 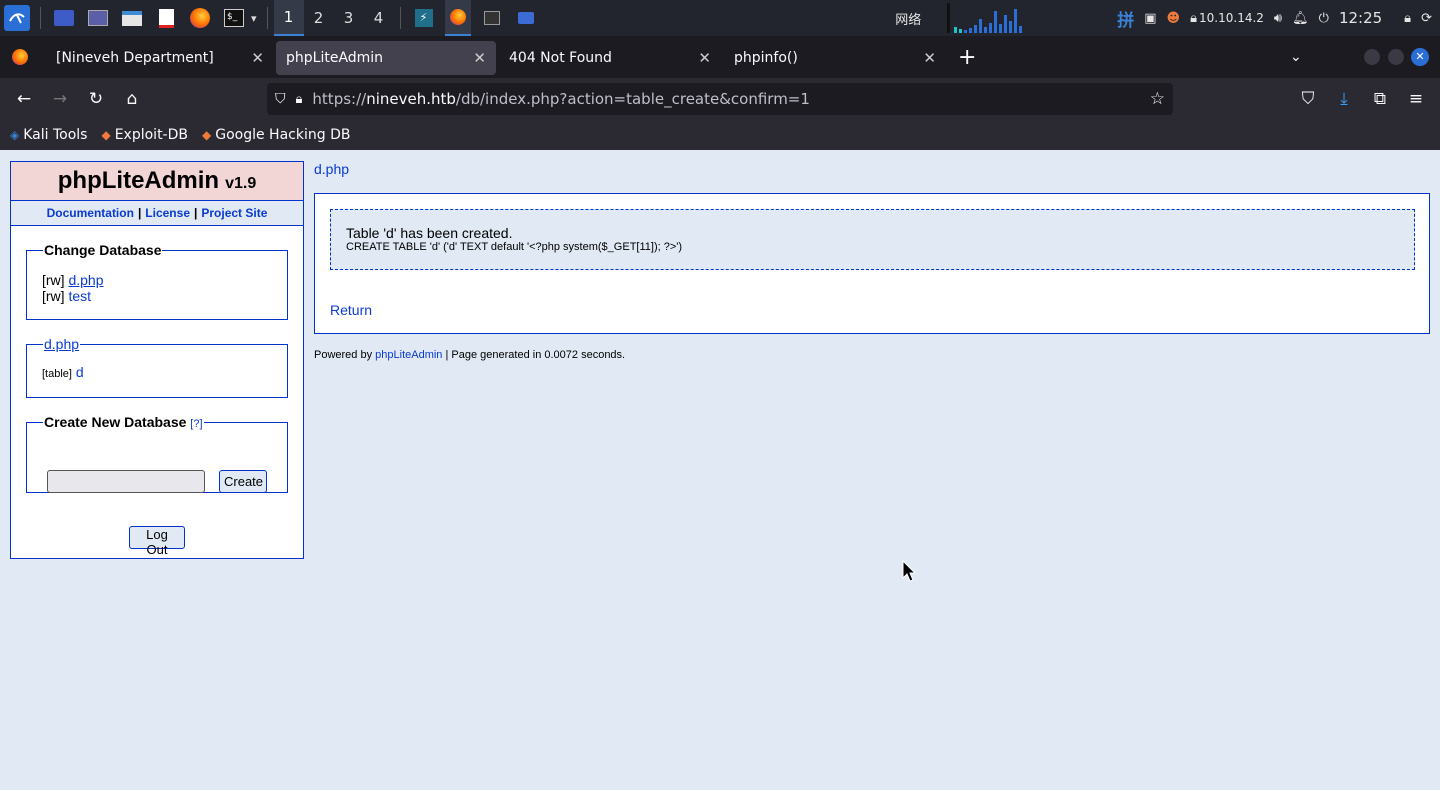 I want to click on bookmark-kali-tools: ◈ Kali Tools, so click(x=48, y=135).